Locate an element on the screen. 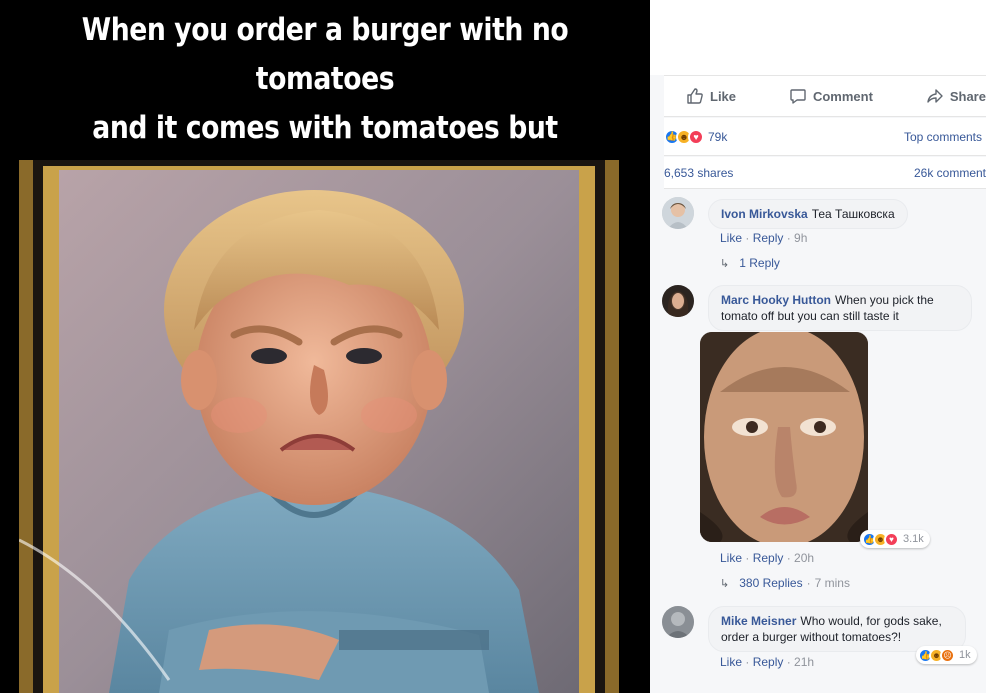 The image size is (986, 693). shares-count: 6,653 shares is located at coordinates (698, 173).